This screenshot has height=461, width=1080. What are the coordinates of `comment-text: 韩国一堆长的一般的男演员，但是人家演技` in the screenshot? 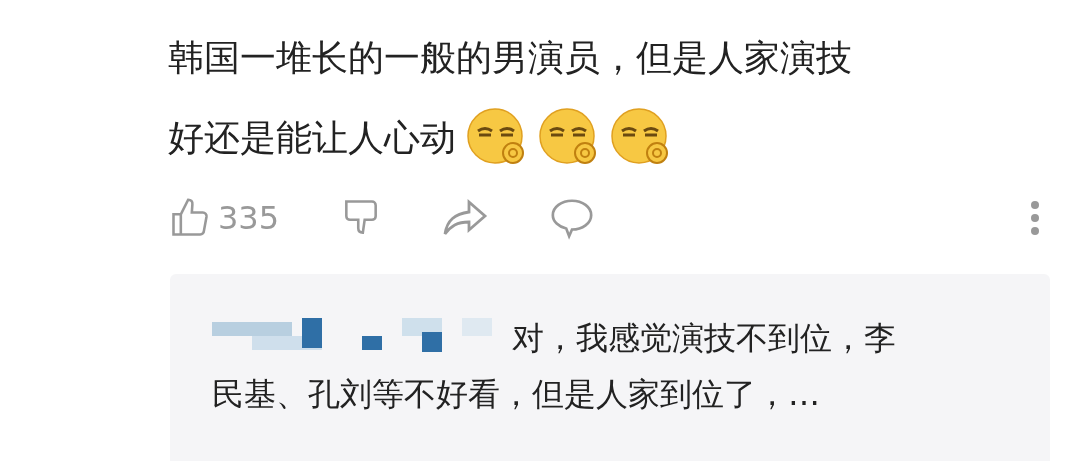 It's located at (510, 58).